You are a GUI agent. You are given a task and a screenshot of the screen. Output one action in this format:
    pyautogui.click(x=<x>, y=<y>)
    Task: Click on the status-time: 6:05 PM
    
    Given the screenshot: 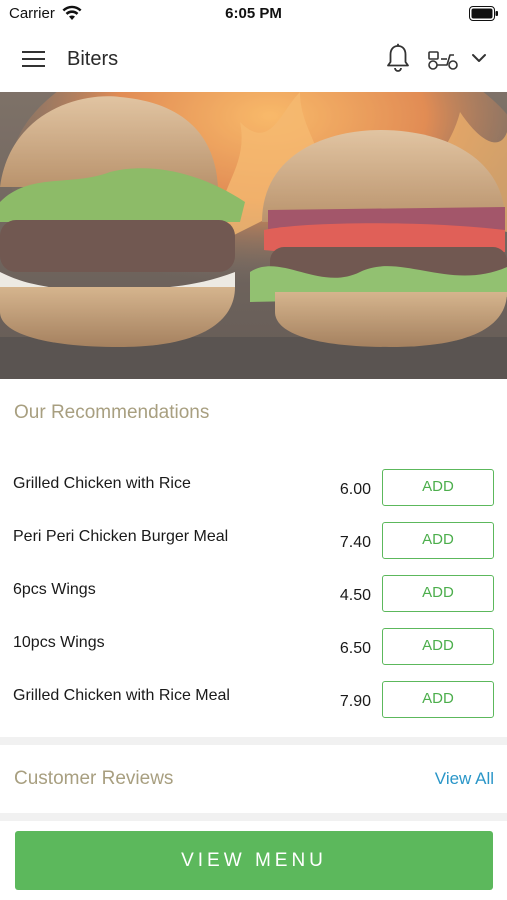 What is the action you would take?
    pyautogui.click(x=253, y=13)
    